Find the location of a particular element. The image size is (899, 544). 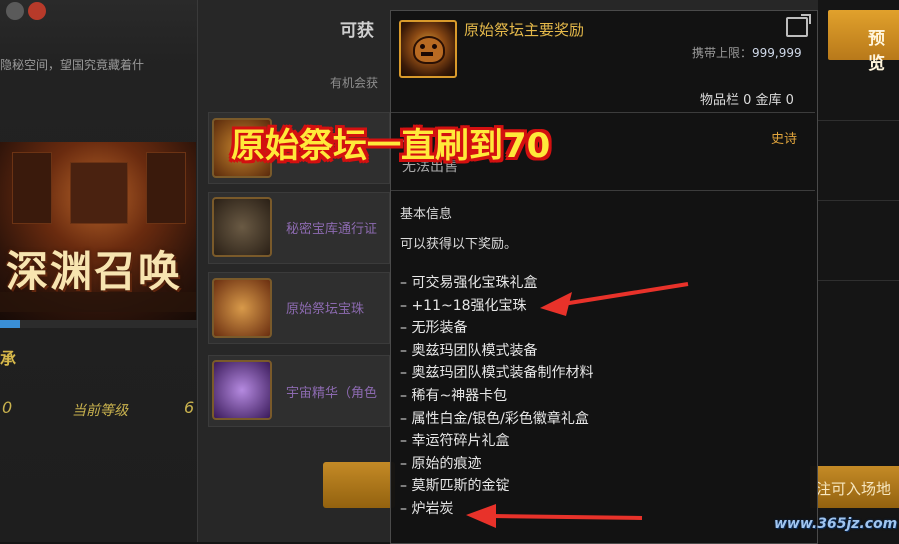

annotation-arrows is located at coordinates (577, 405).